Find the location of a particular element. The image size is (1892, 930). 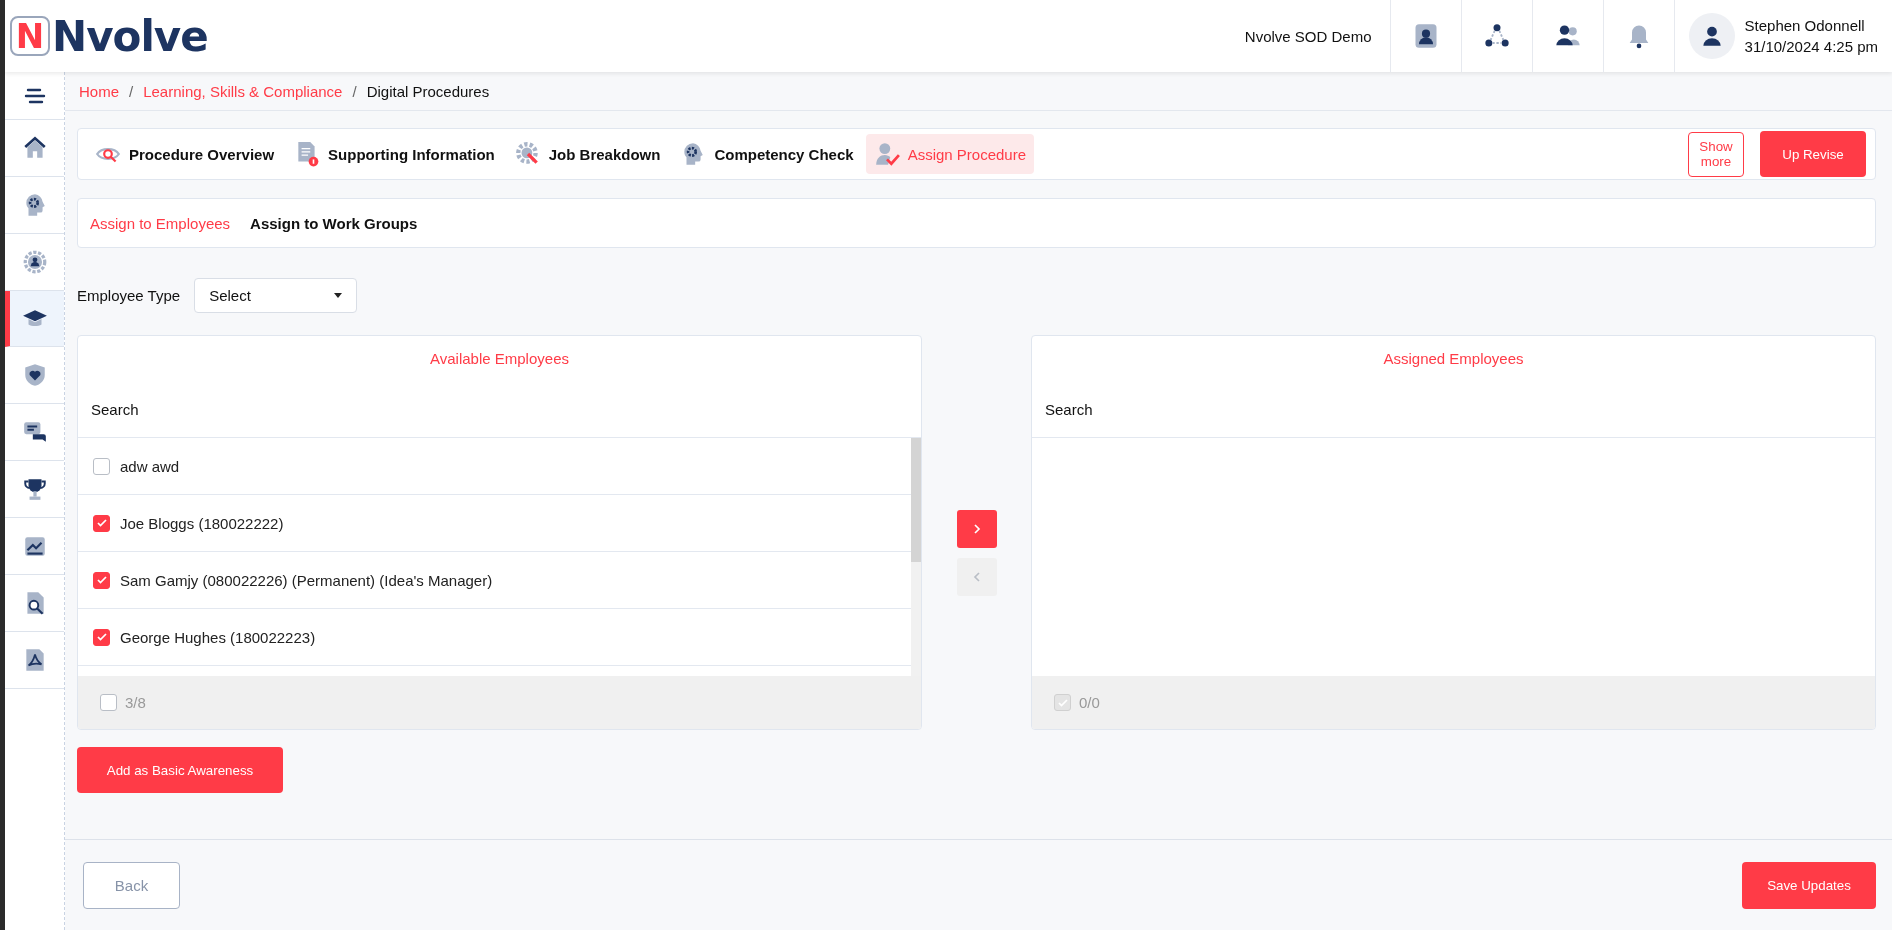

employee-name: Sam Gamjy (080022226) (Permanent) (Idea's Manager) is located at coordinates (306, 580).